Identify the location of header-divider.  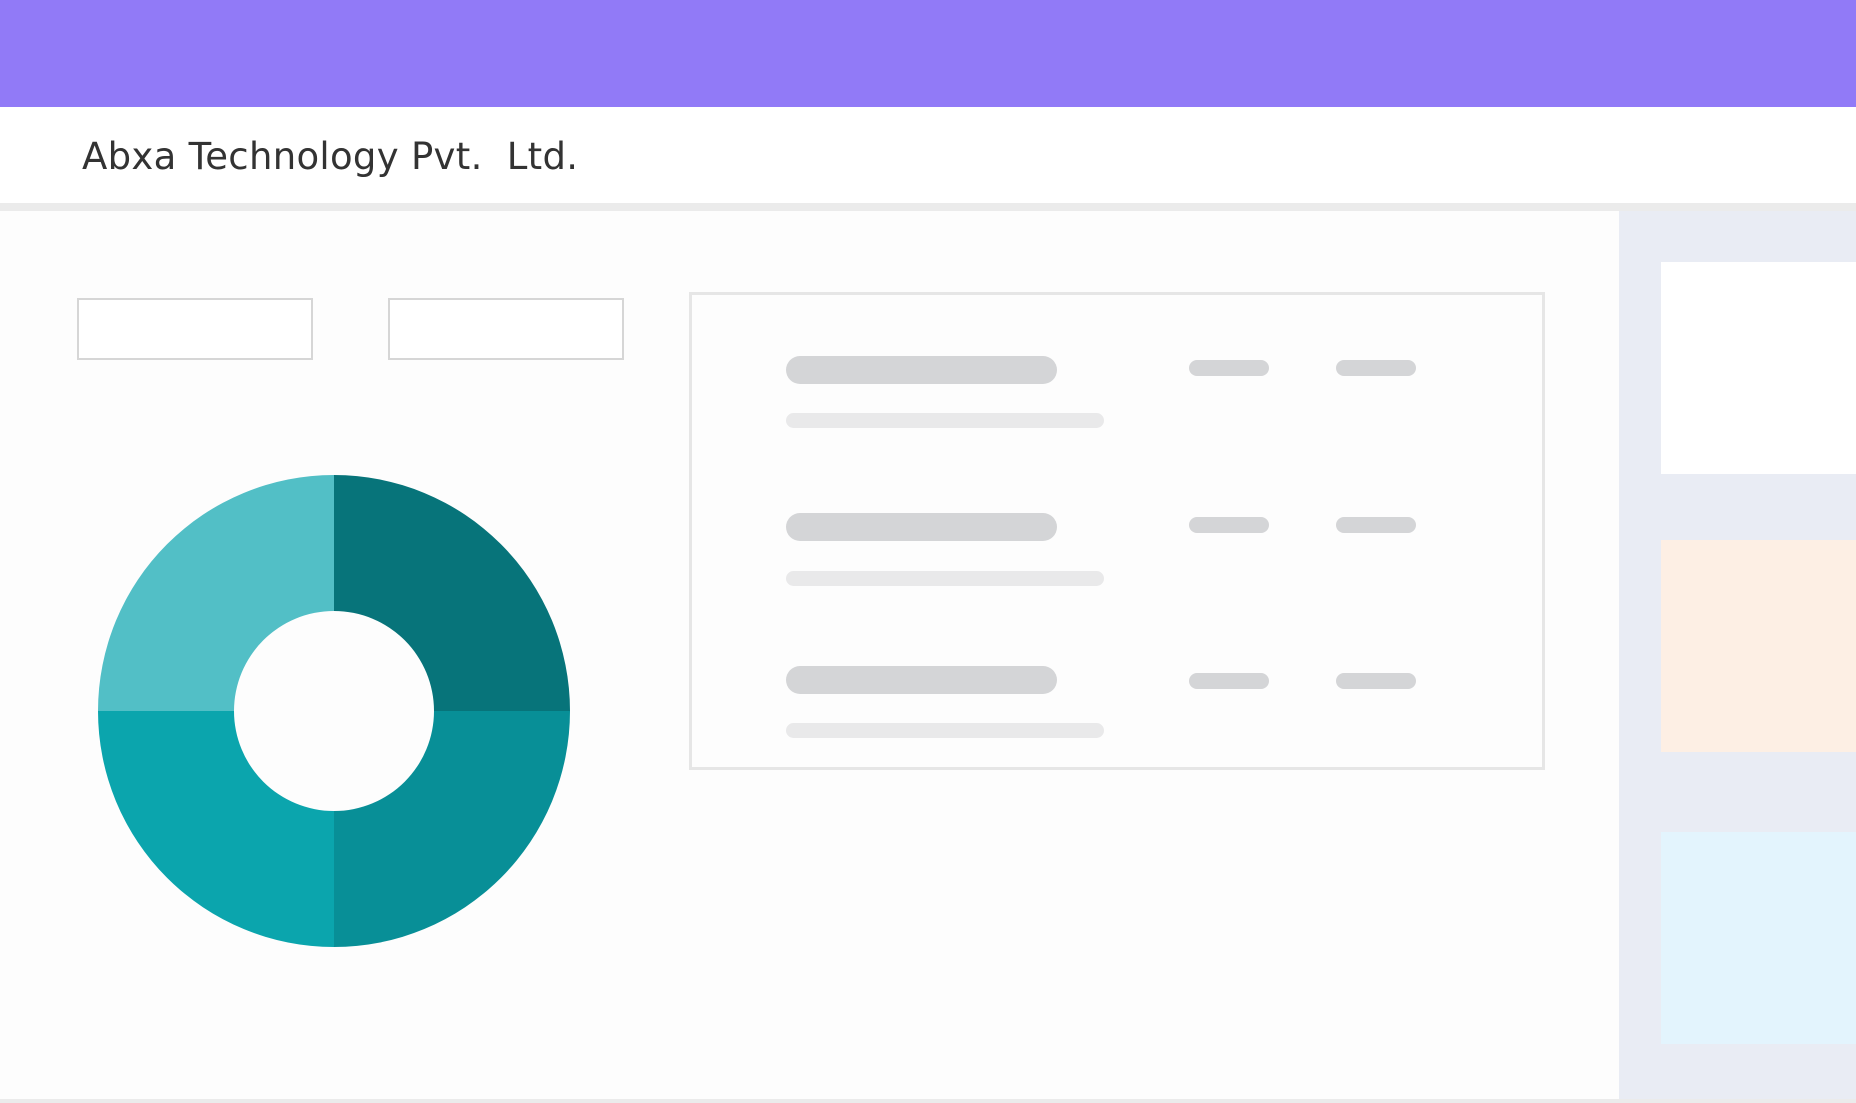
(928, 207).